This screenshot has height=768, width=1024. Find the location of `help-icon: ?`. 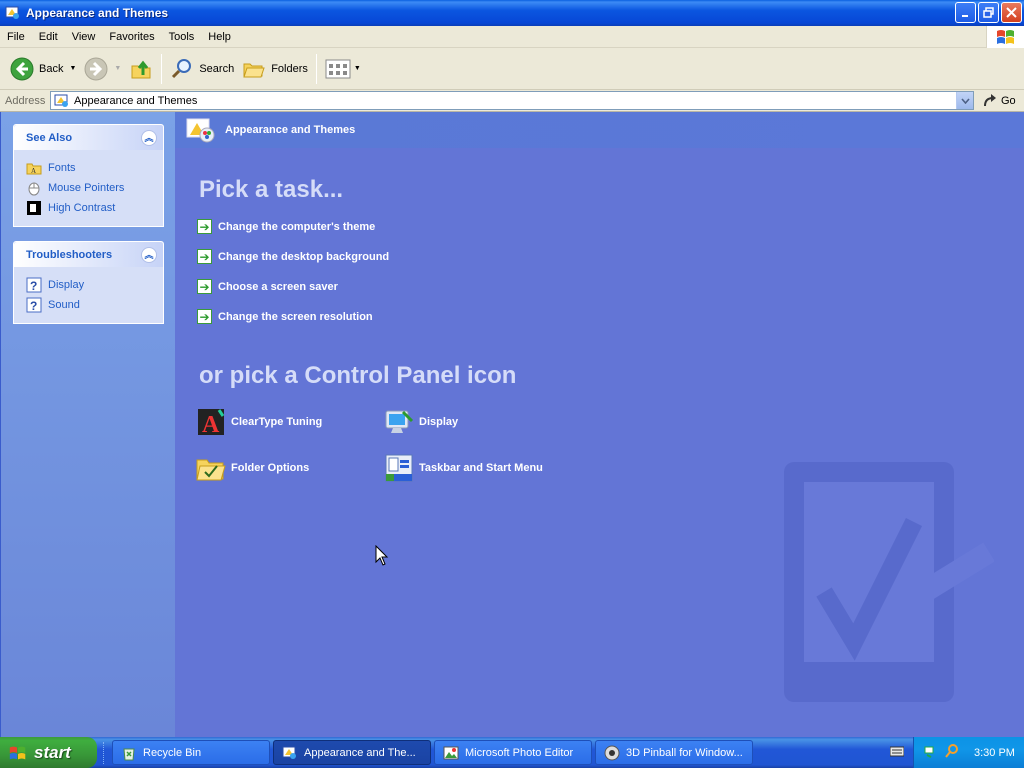

help-icon: ? is located at coordinates (34, 305).